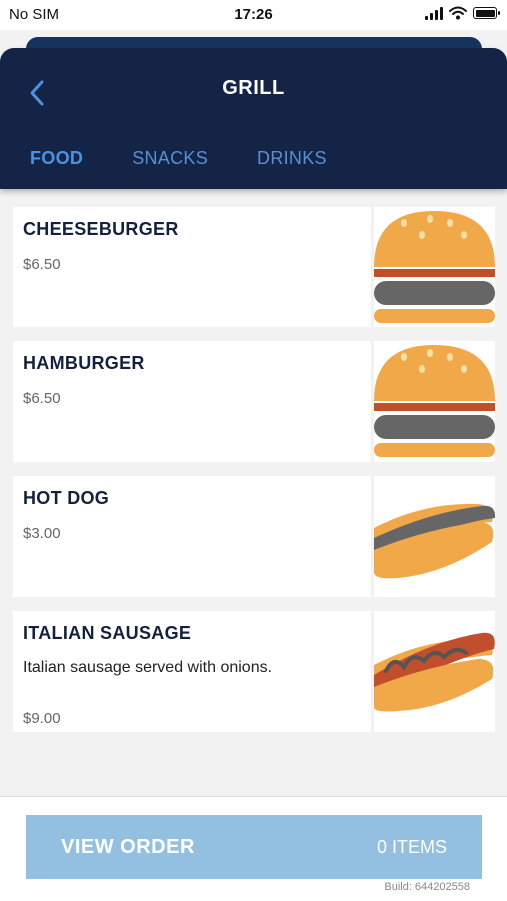  Describe the element at coordinates (56, 158) in the screenshot. I see `tab-food: FOOD` at that location.